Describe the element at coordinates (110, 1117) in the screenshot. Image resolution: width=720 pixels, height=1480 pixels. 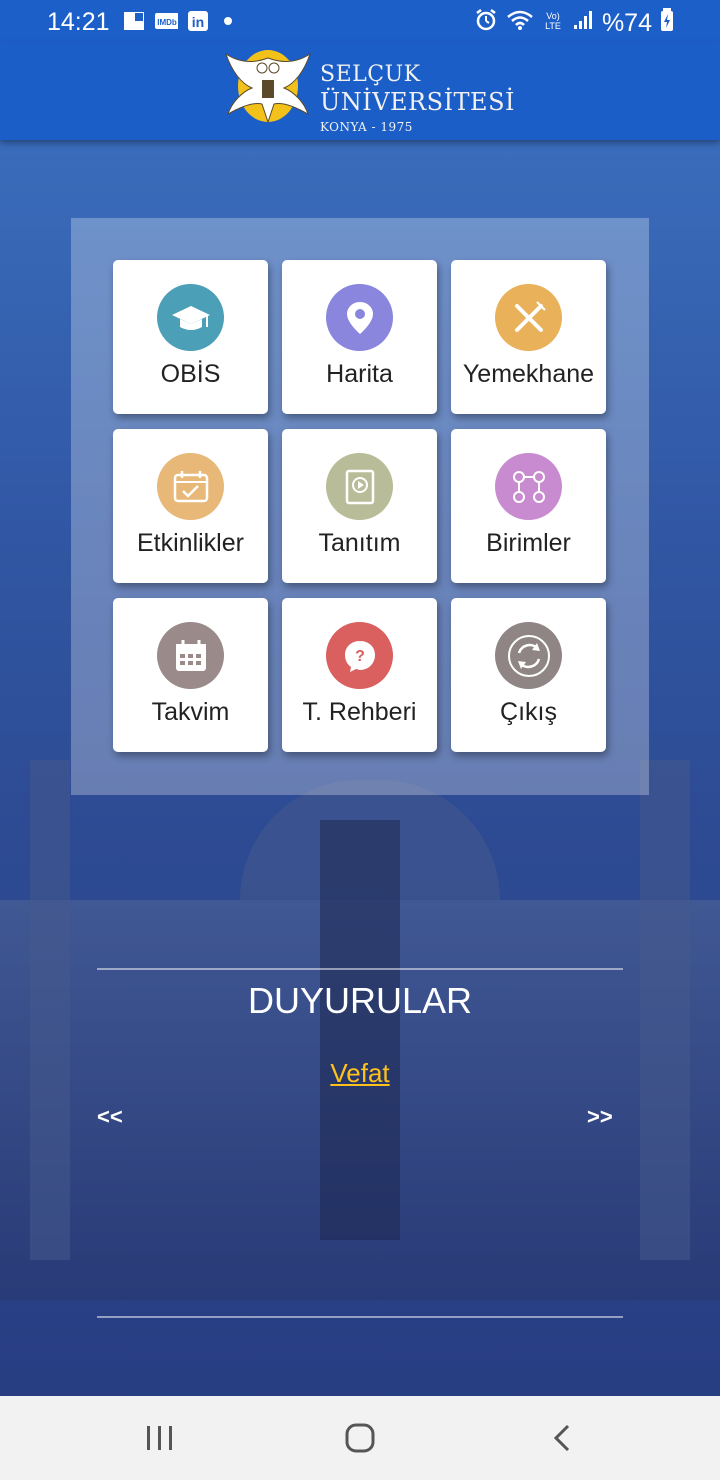
I see `previous-announcement-button: <<` at that location.